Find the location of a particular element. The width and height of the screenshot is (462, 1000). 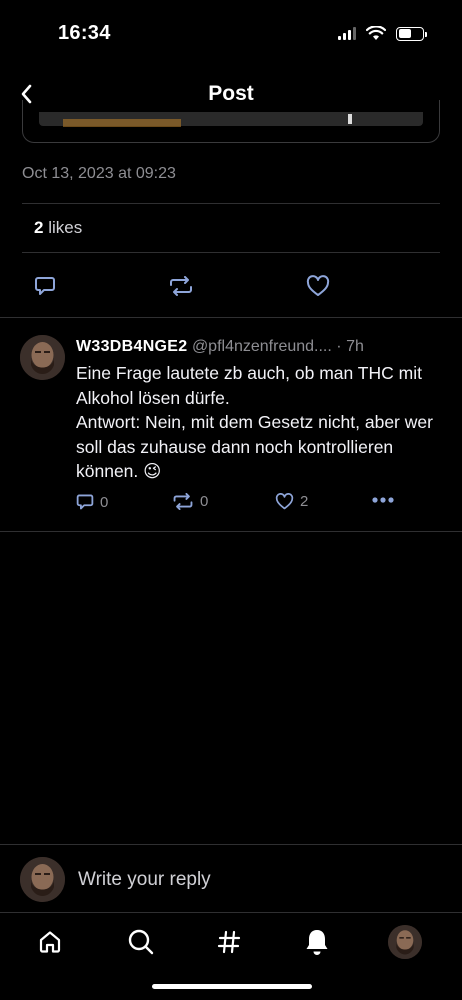

media-preview-label is located at coordinates (122, 123).